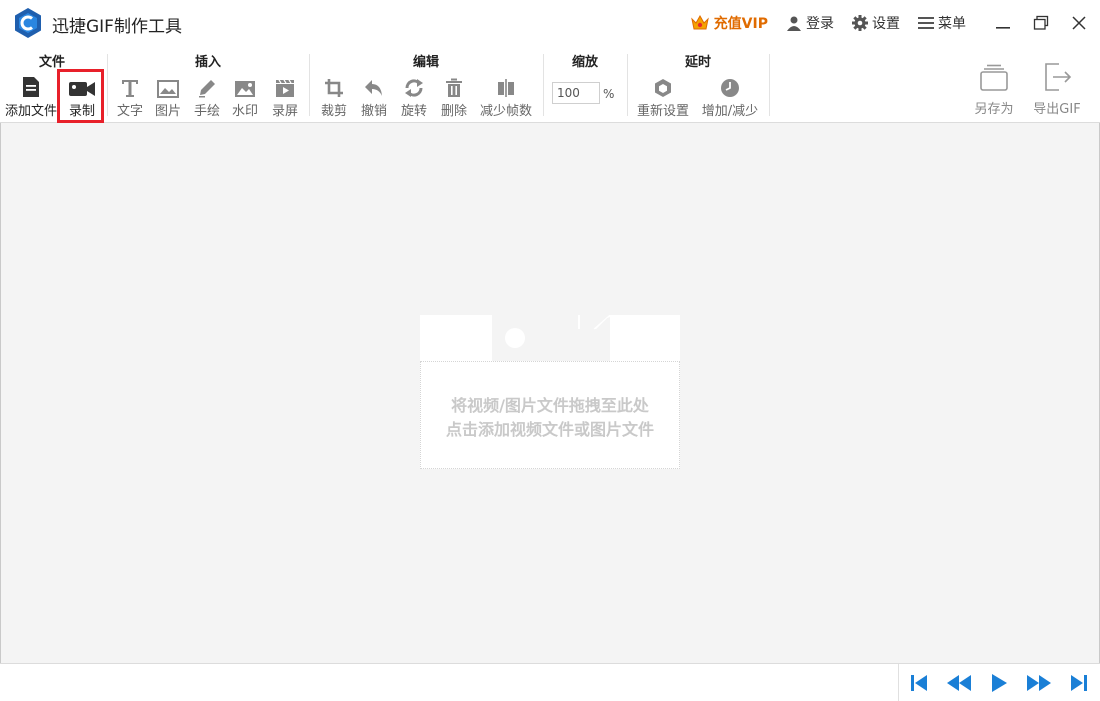 Image resolution: width=1100 pixels, height=701 pixels. What do you see at coordinates (952, 24) in the screenshot?
I see `menu-label: 菜单` at bounding box center [952, 24].